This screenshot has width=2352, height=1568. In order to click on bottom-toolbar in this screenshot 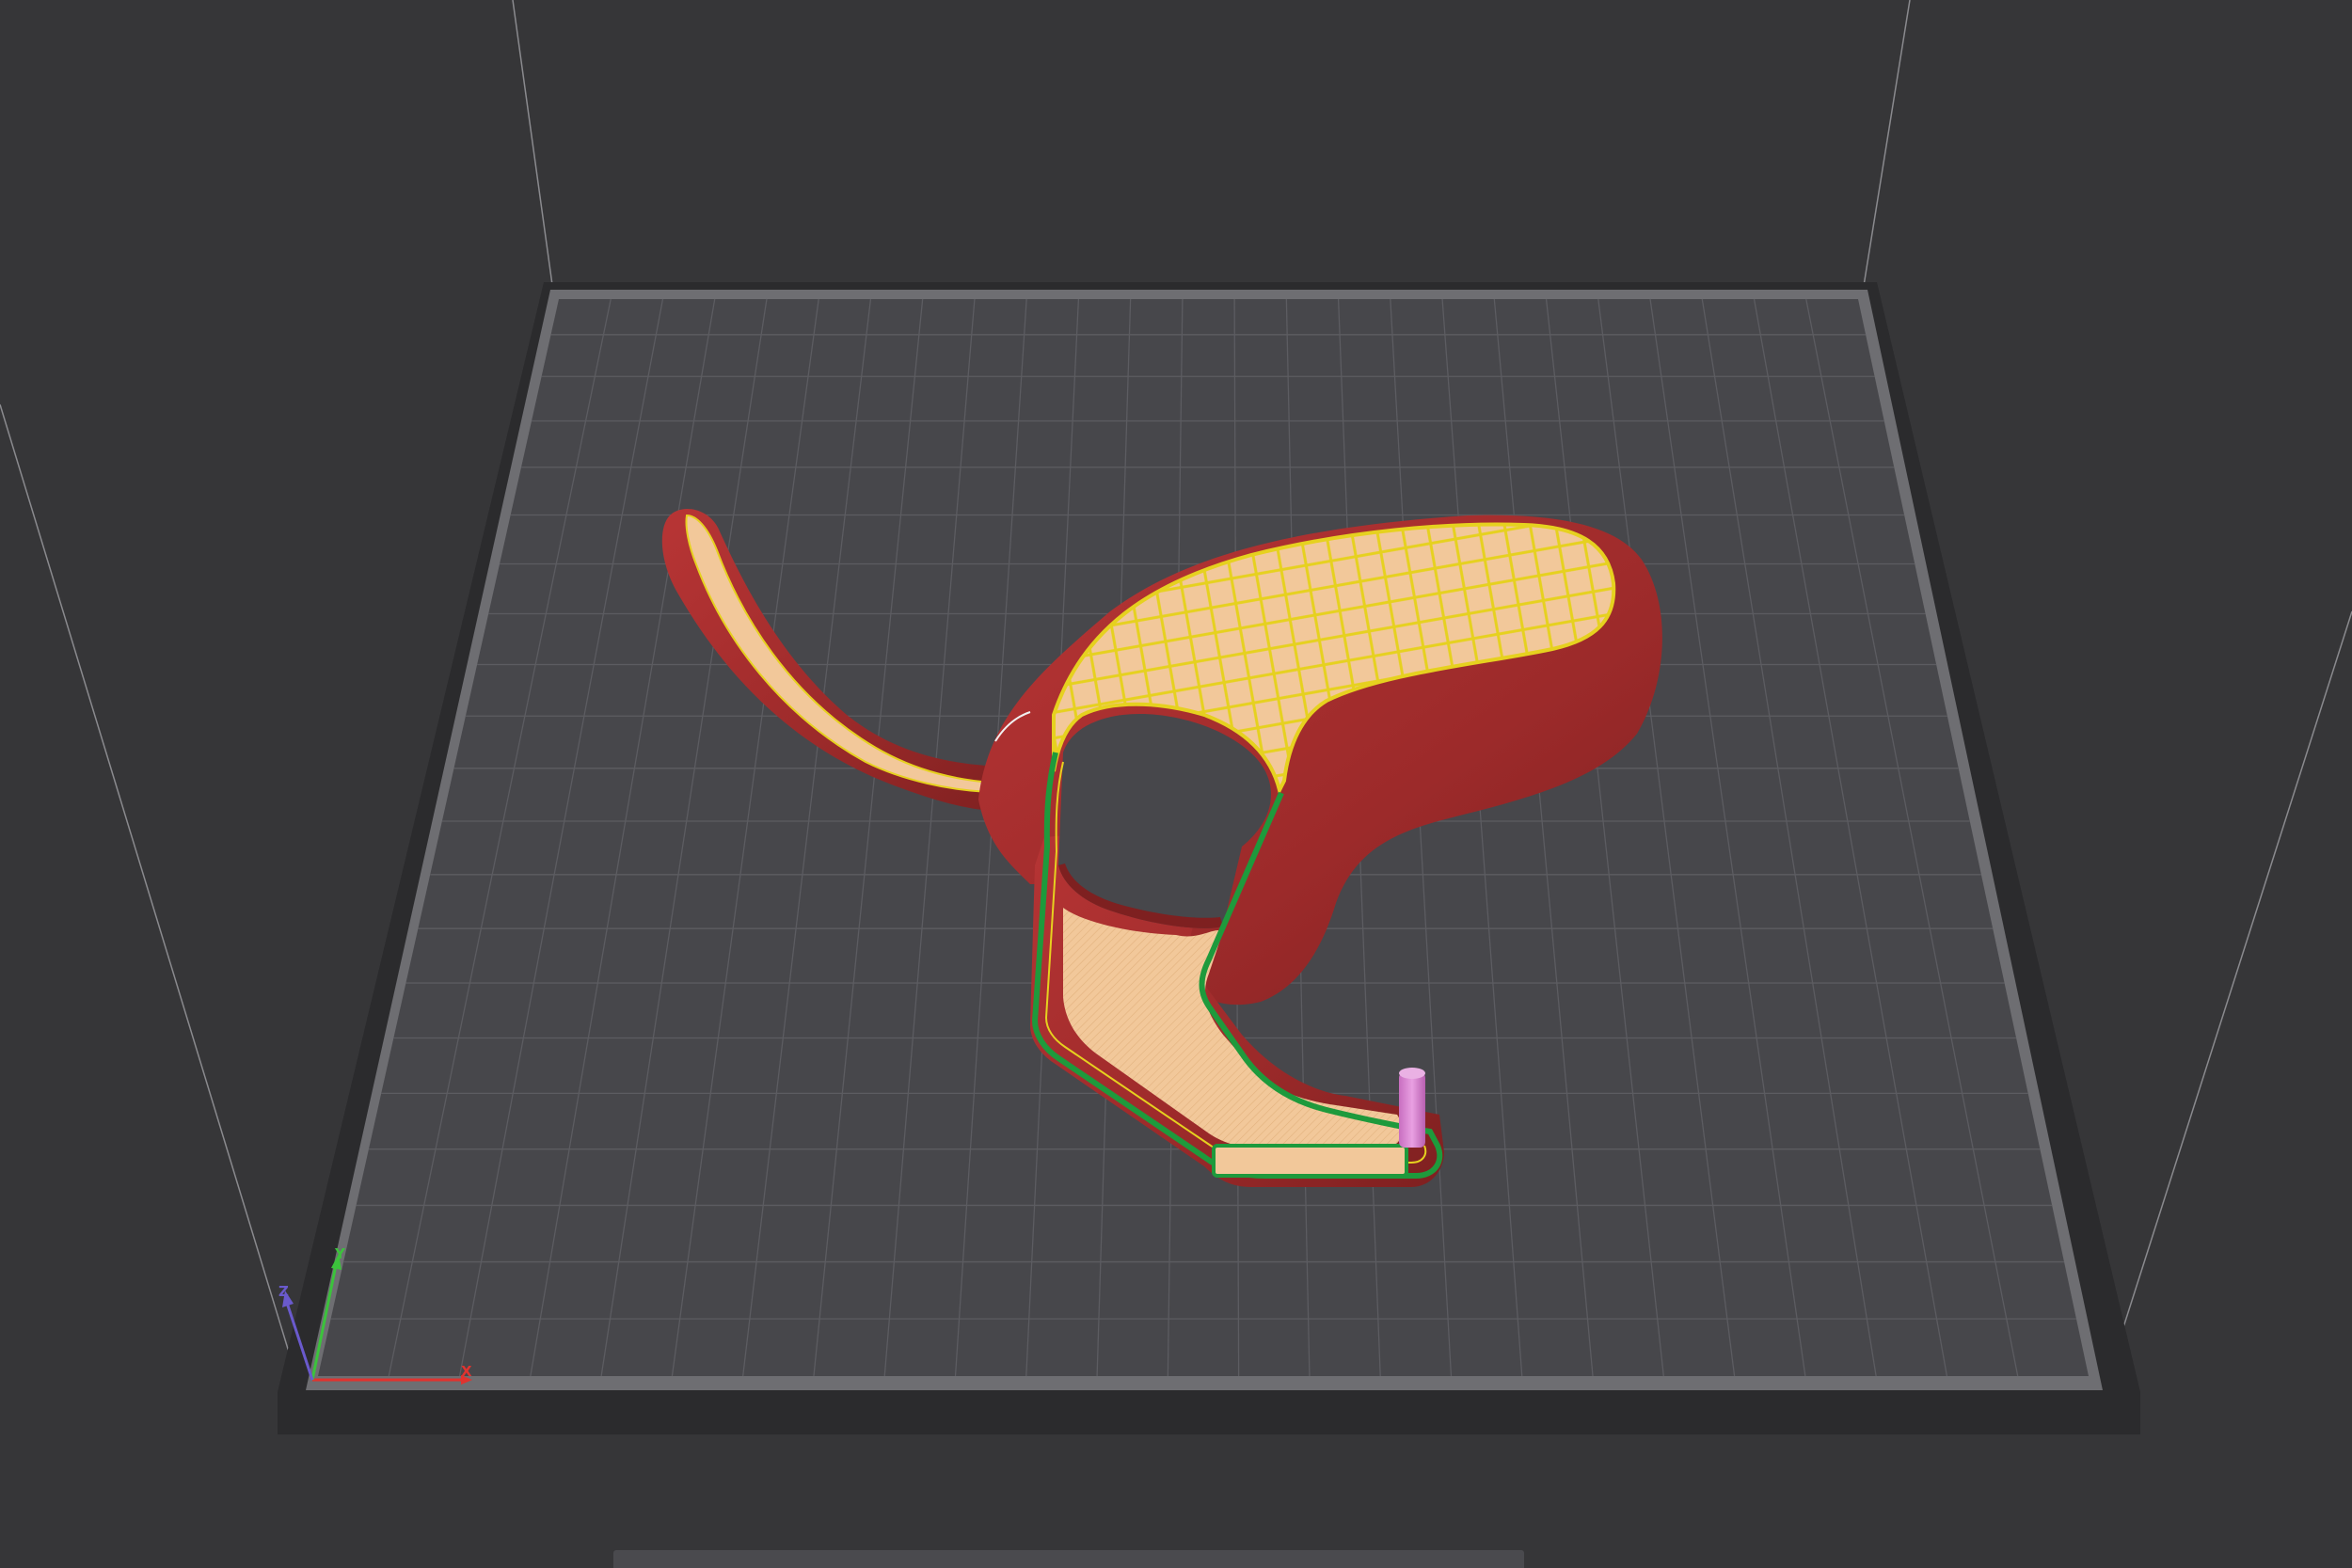, I will do `click(1068, 1559)`.